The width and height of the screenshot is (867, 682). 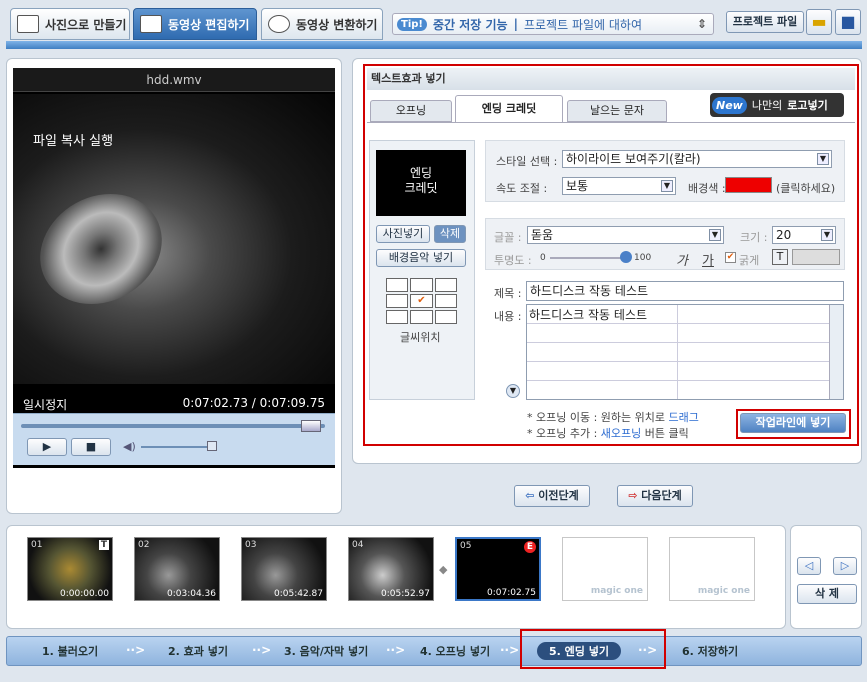 I want to click on tab-video-convert: 동영상 변환하기, so click(x=322, y=24).